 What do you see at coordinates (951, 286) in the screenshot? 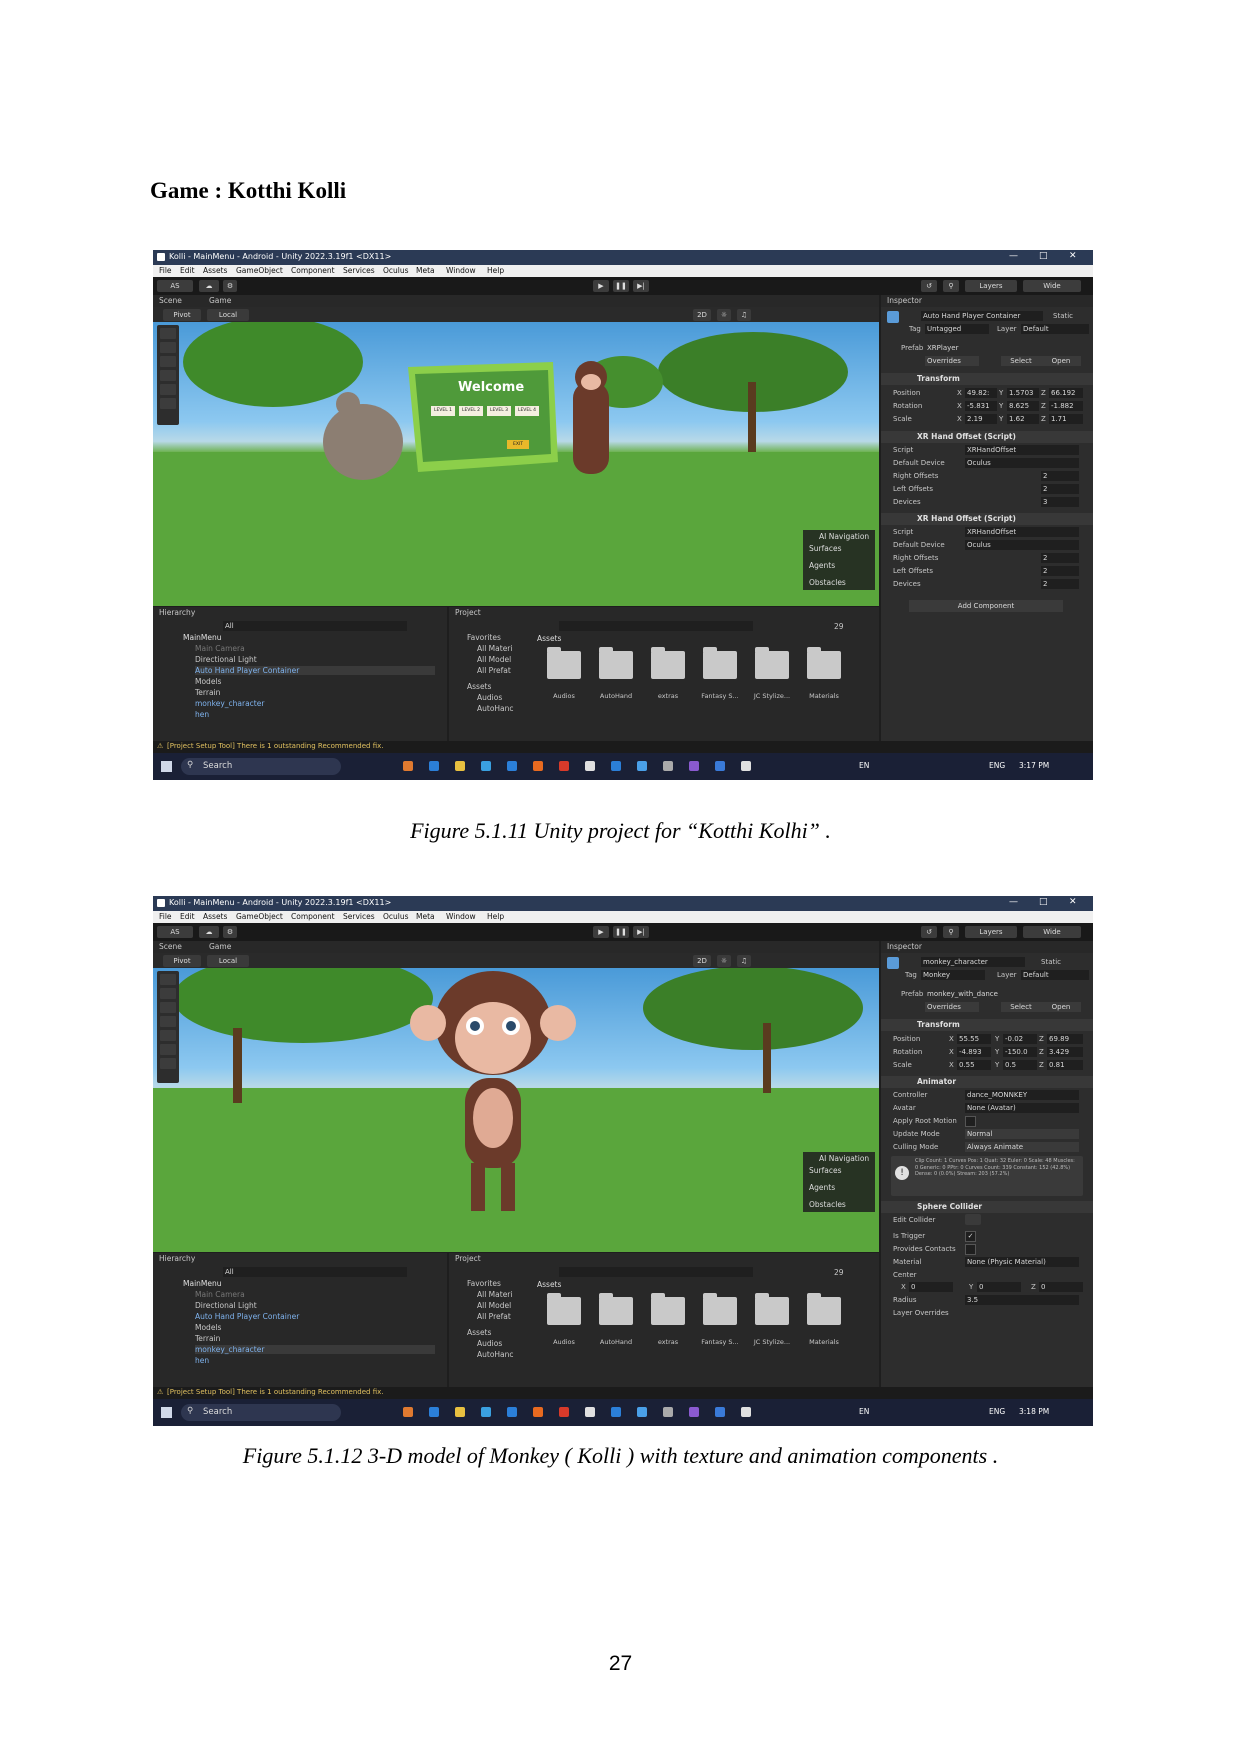
I see `search-icon: ⚲` at bounding box center [951, 286].